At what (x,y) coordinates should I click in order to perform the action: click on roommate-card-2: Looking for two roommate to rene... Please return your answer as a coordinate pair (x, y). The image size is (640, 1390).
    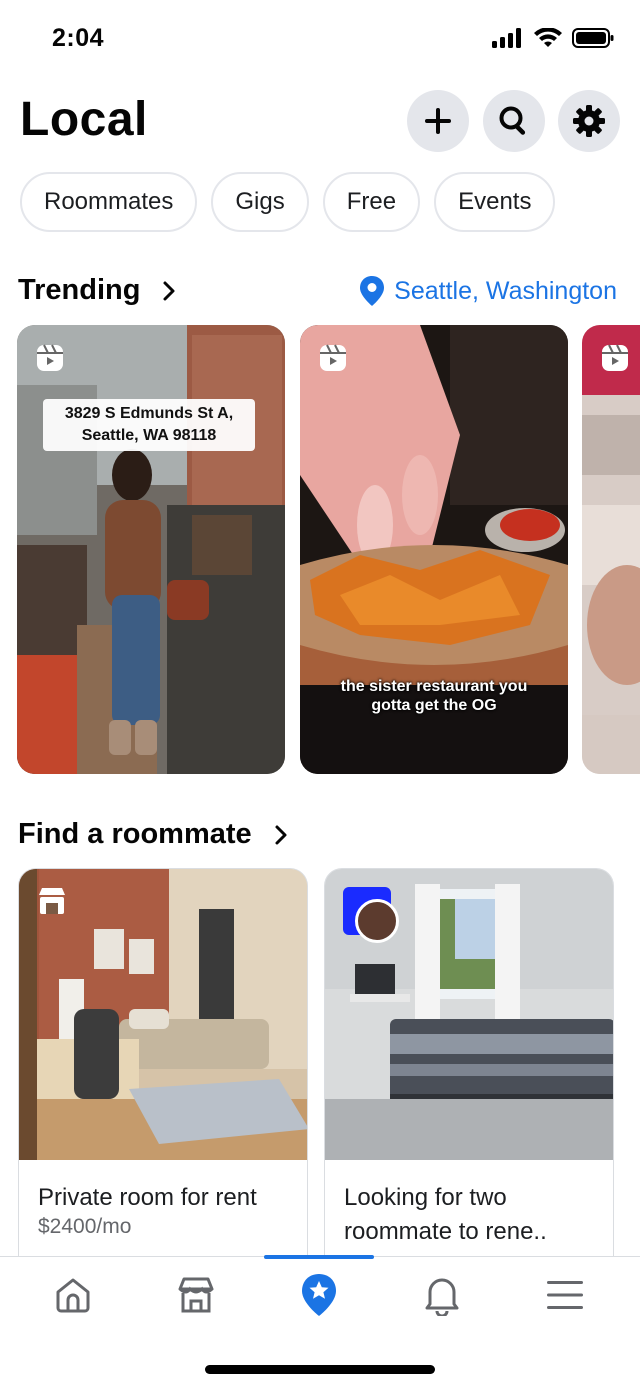
    Looking at the image, I should click on (469, 1078).